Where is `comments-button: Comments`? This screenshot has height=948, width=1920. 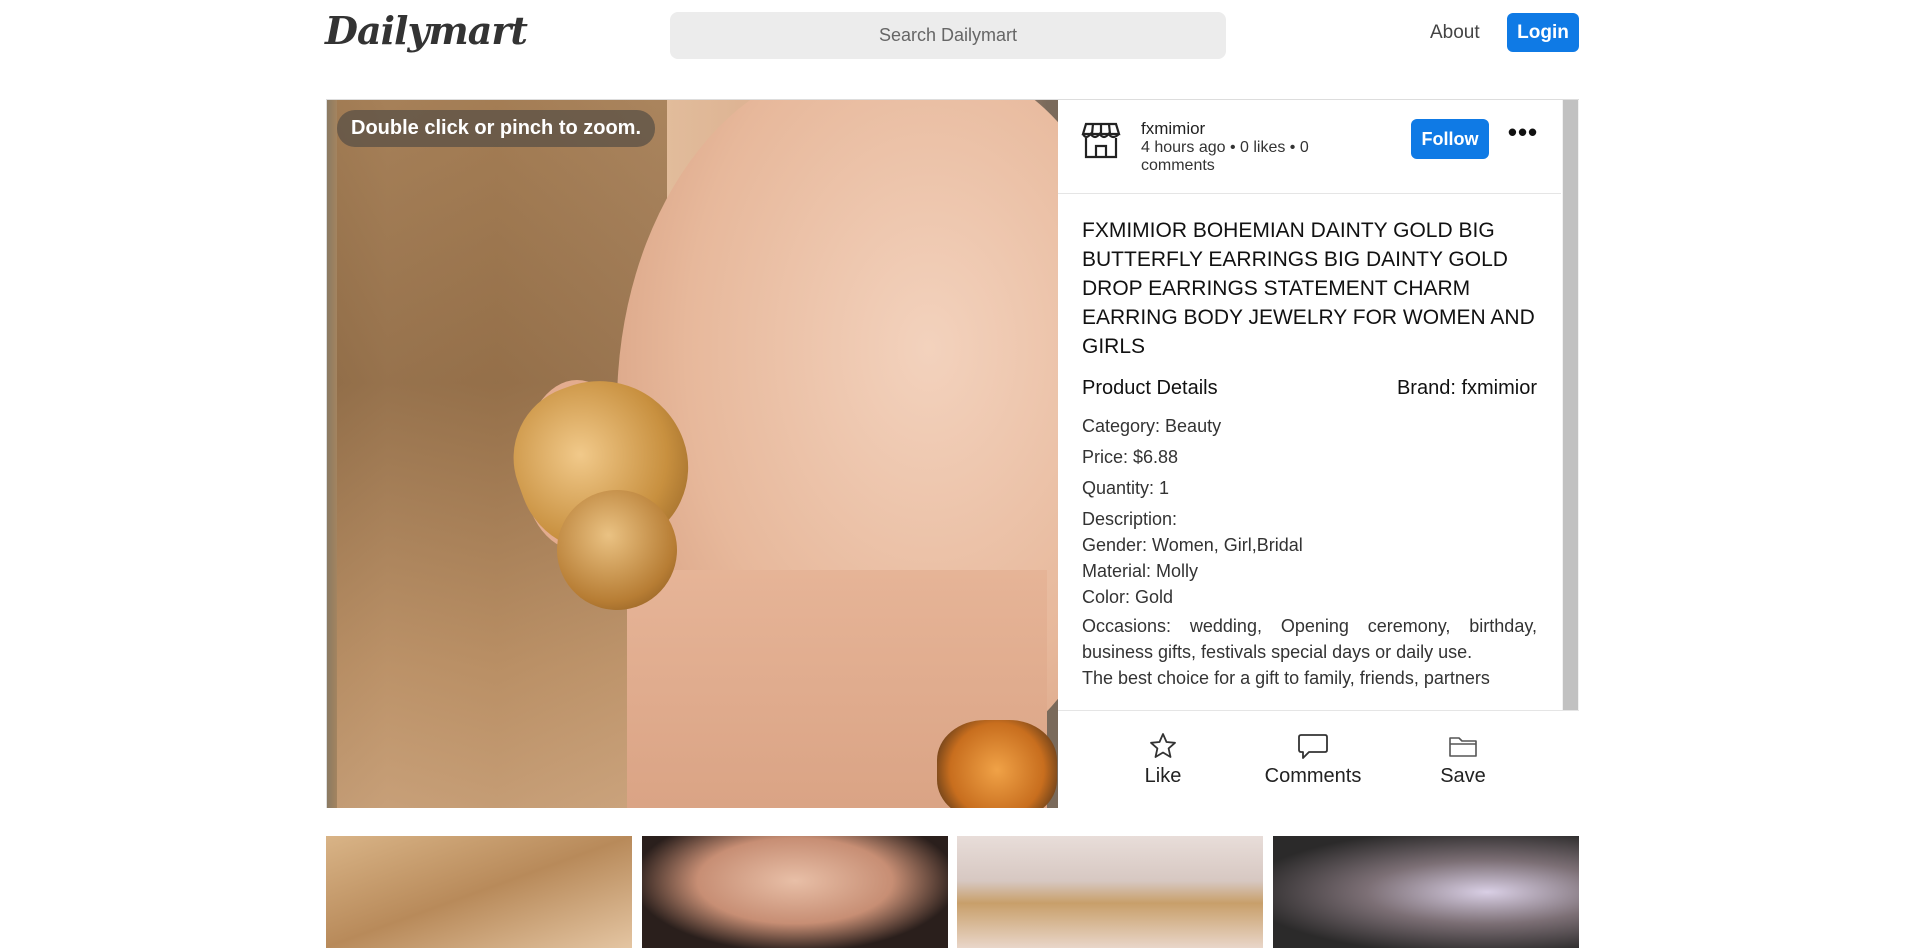
comments-button: Comments is located at coordinates (1313, 759).